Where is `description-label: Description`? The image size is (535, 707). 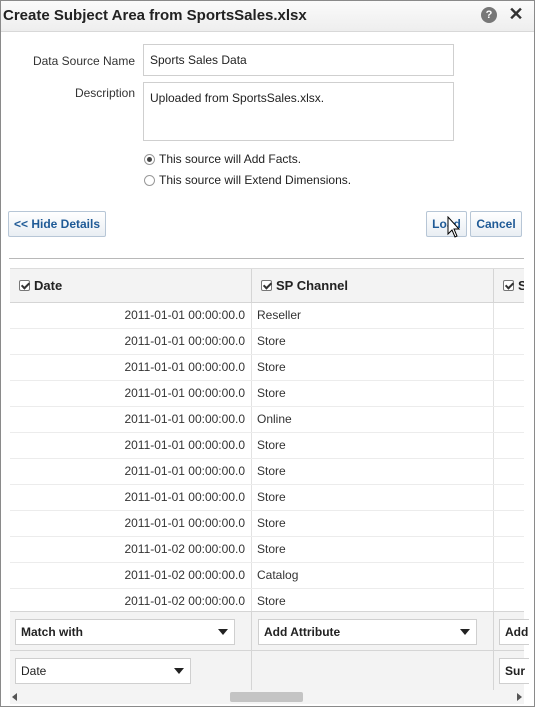 description-label: Description is located at coordinates (104, 93).